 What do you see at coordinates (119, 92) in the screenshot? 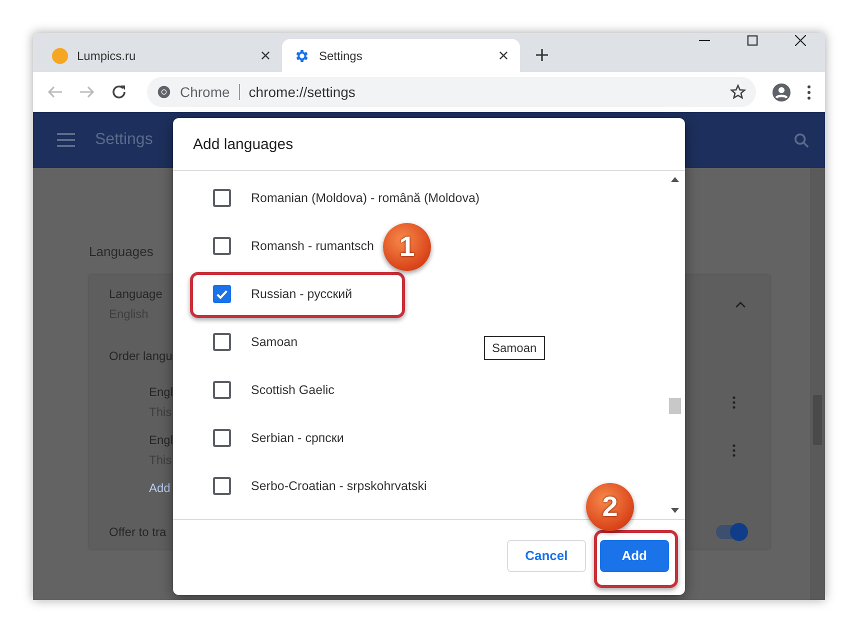
I see `reload-icon` at bounding box center [119, 92].